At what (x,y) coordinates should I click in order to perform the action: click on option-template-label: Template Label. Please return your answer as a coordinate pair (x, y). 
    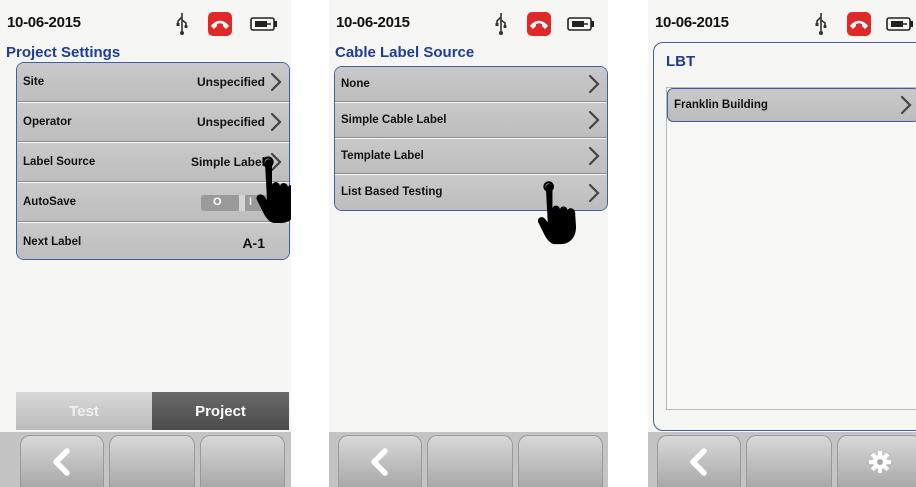
    Looking at the image, I should click on (471, 156).